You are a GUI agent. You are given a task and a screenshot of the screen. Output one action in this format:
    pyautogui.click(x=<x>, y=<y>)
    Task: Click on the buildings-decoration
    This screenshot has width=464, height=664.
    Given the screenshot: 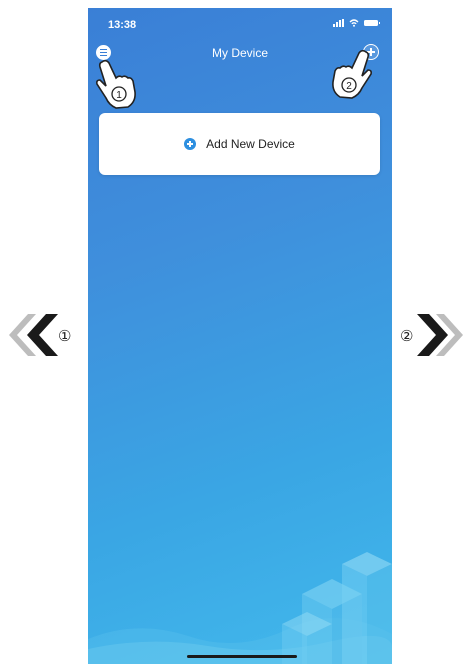 What is the action you would take?
    pyautogui.click(x=337, y=608)
    